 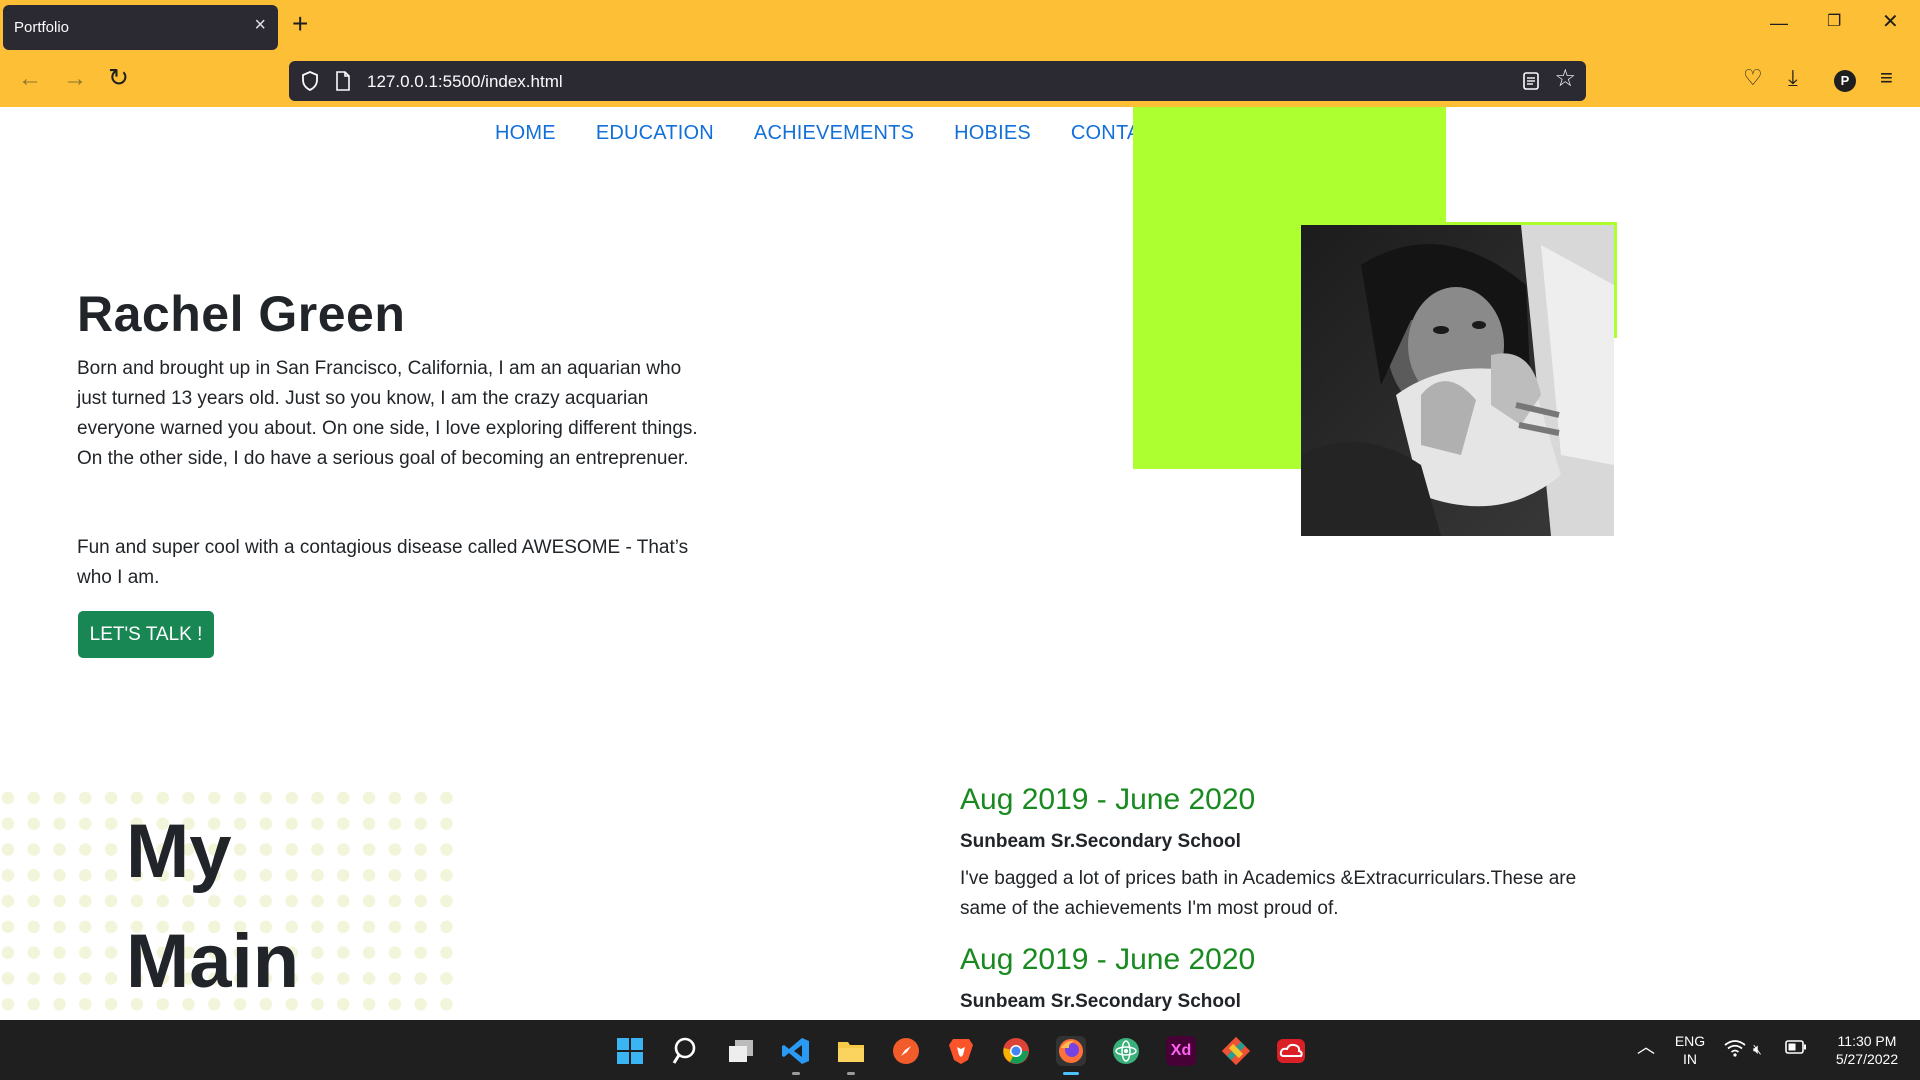 I want to click on tab-close-icon: ×, so click(x=260, y=25).